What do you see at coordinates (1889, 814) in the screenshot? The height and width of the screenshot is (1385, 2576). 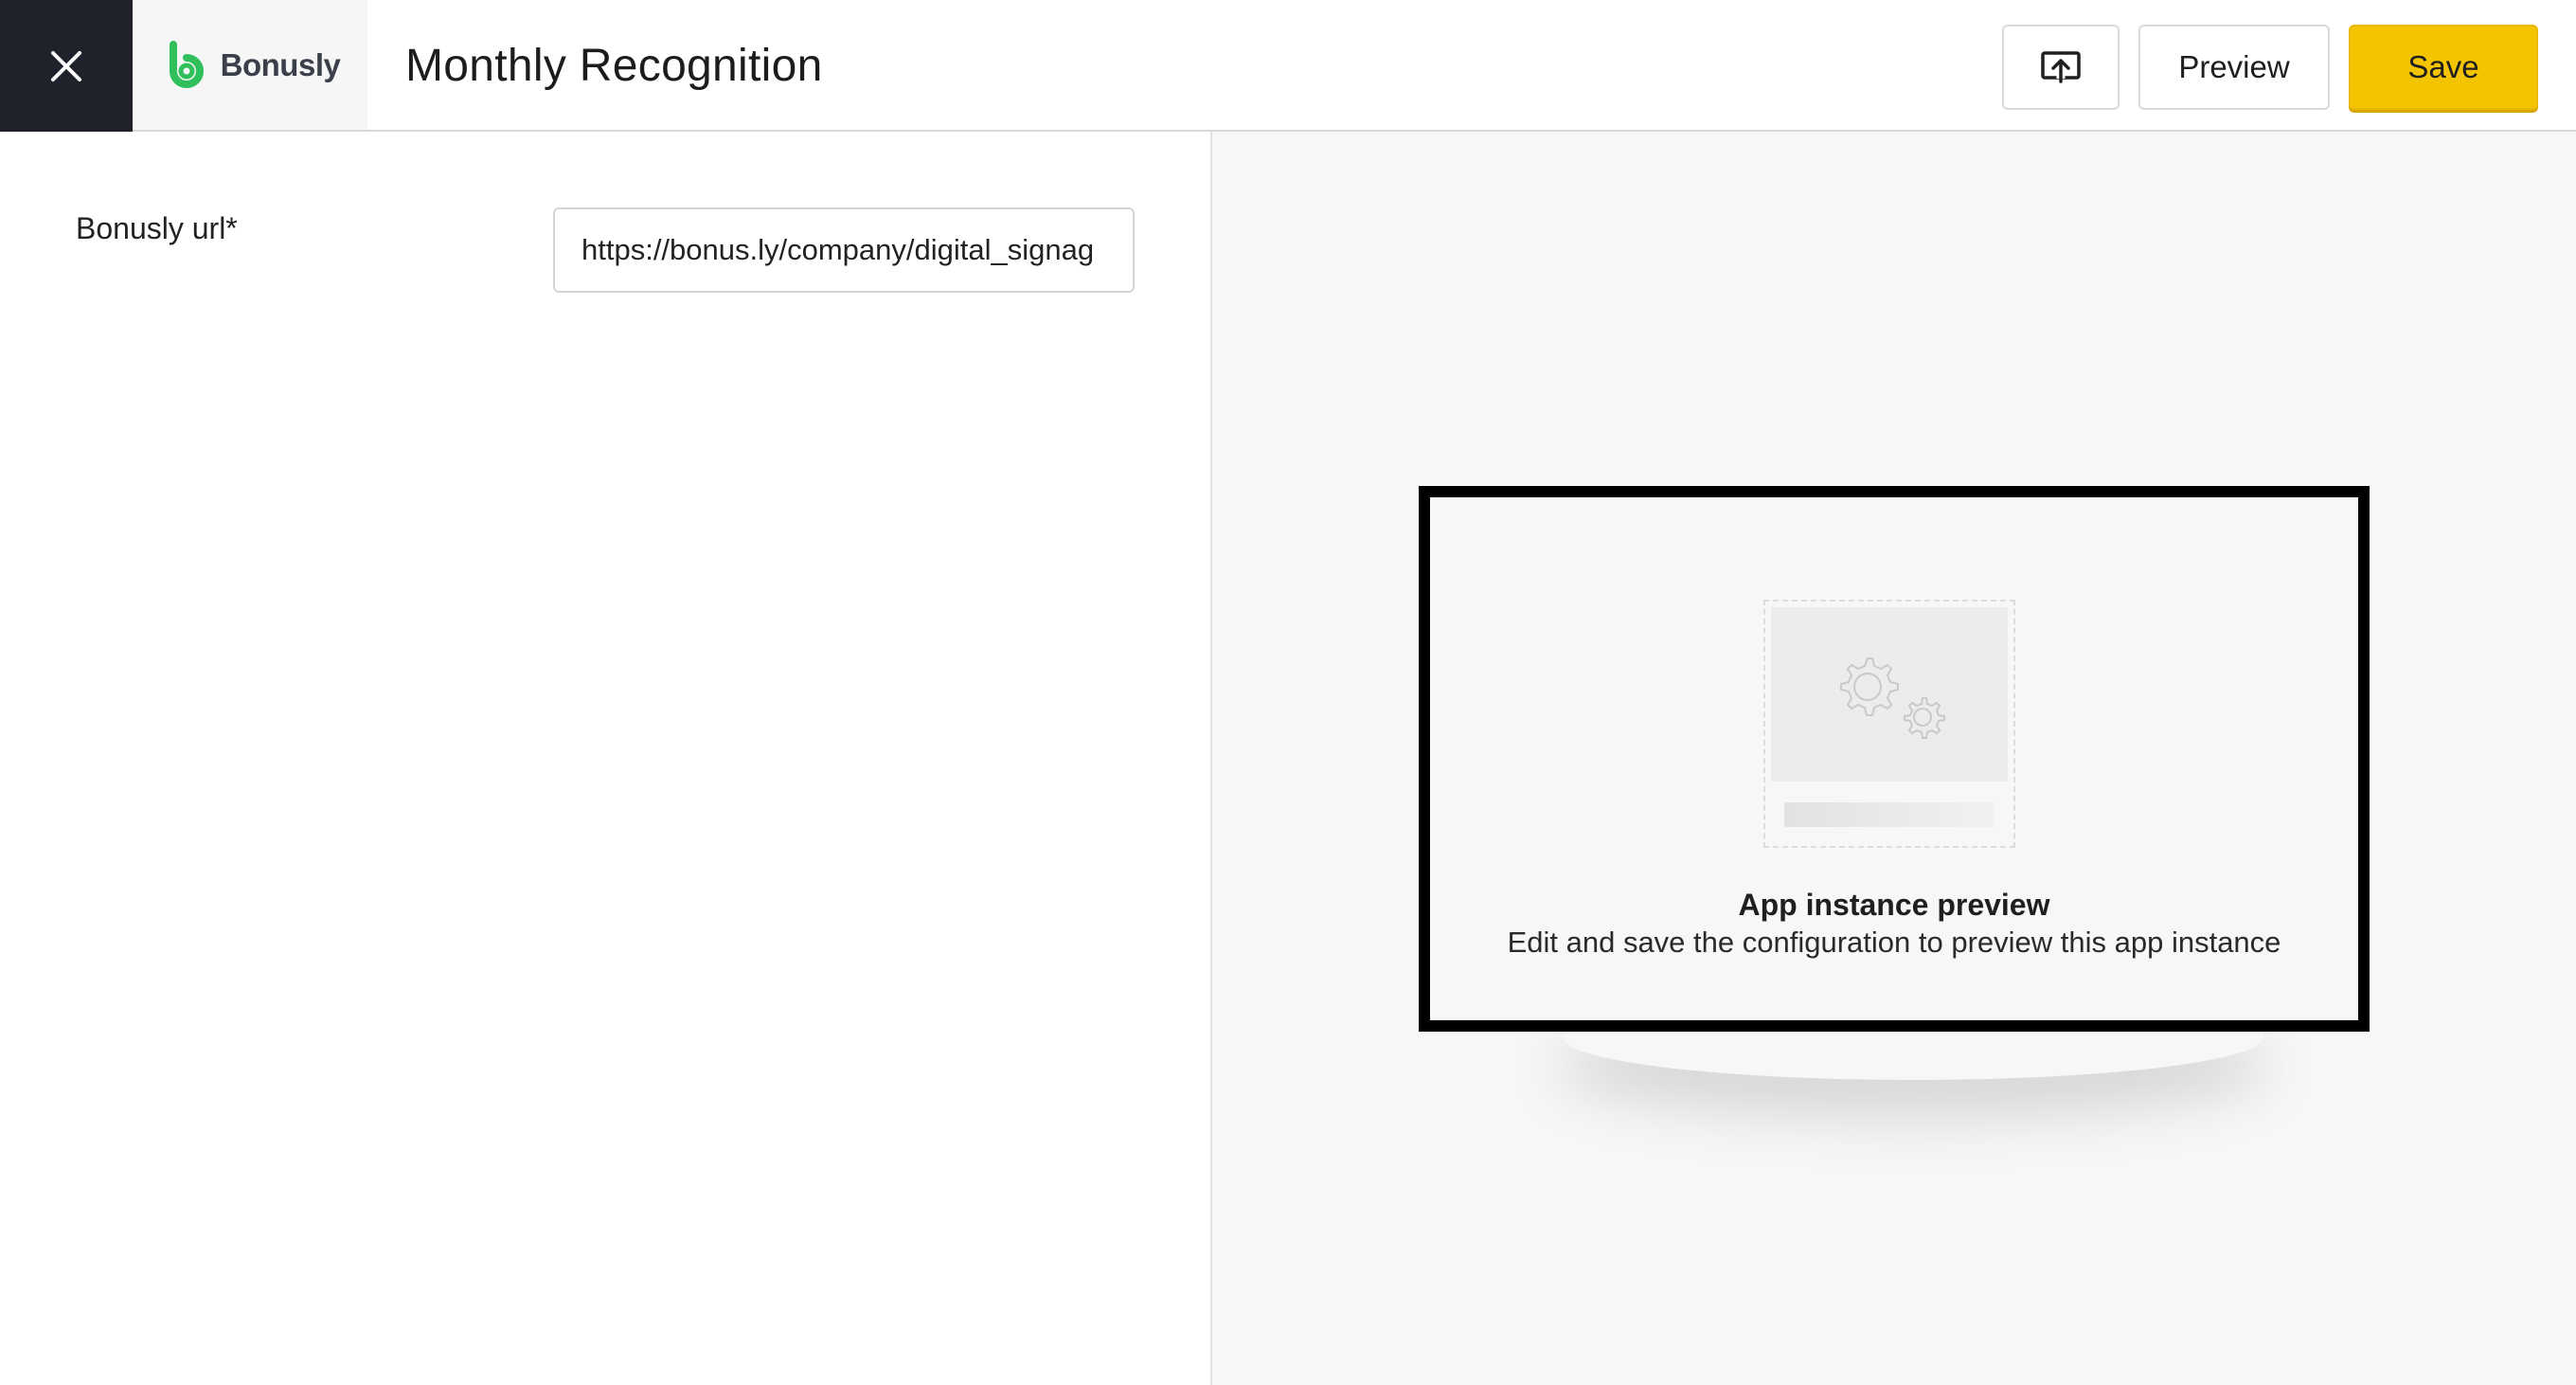 I see `placeholder-bar` at bounding box center [1889, 814].